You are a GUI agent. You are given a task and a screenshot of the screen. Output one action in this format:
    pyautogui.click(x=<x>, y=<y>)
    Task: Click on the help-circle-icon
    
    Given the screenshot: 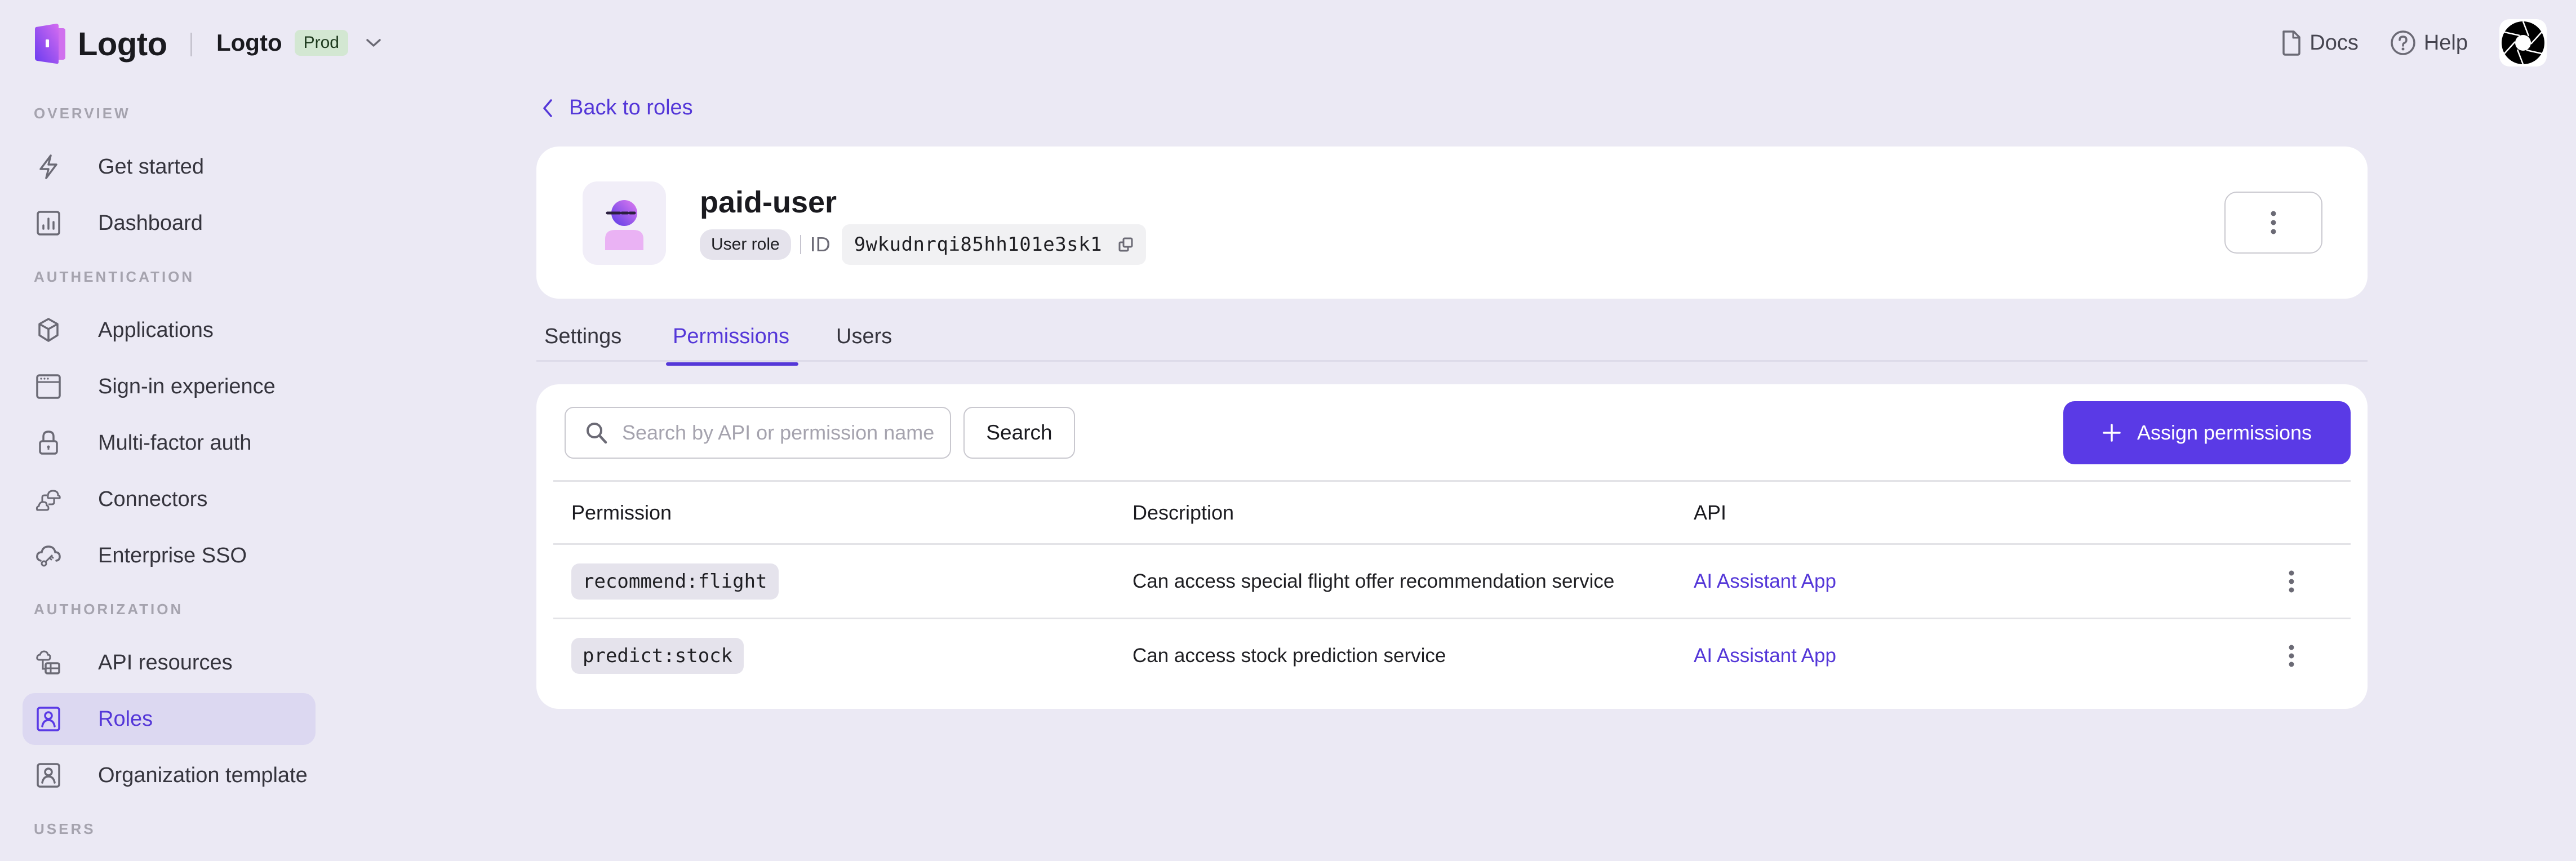 What is the action you would take?
    pyautogui.click(x=2403, y=42)
    